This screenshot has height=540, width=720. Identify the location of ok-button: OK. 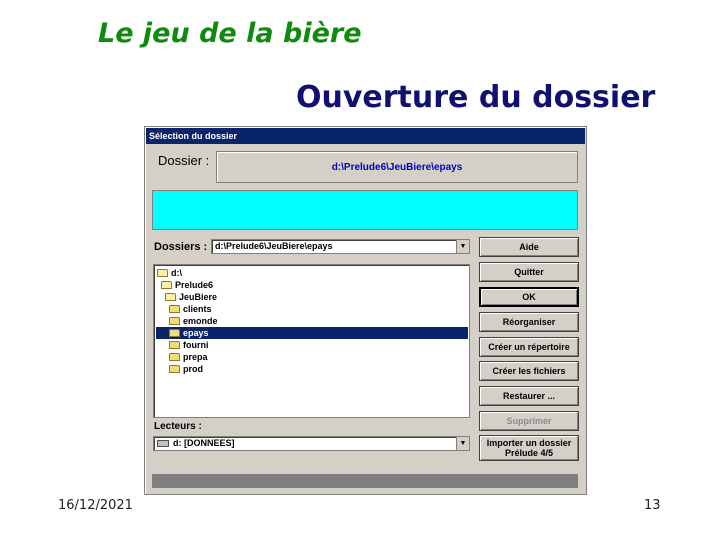
(529, 297).